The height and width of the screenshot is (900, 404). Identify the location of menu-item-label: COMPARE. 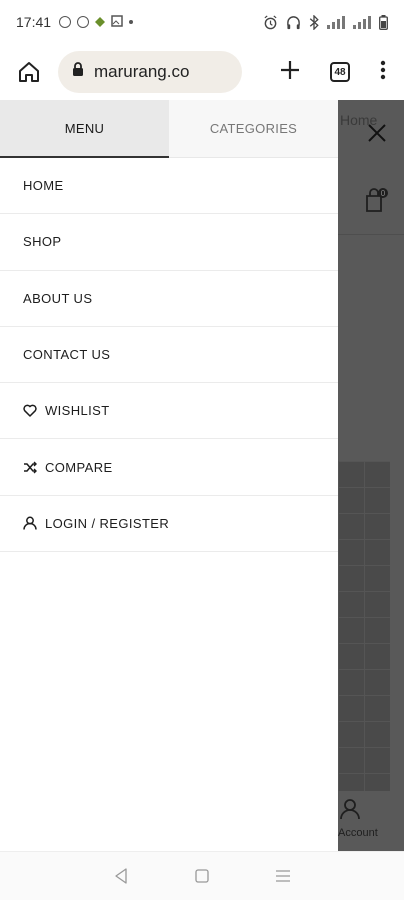
(79, 467).